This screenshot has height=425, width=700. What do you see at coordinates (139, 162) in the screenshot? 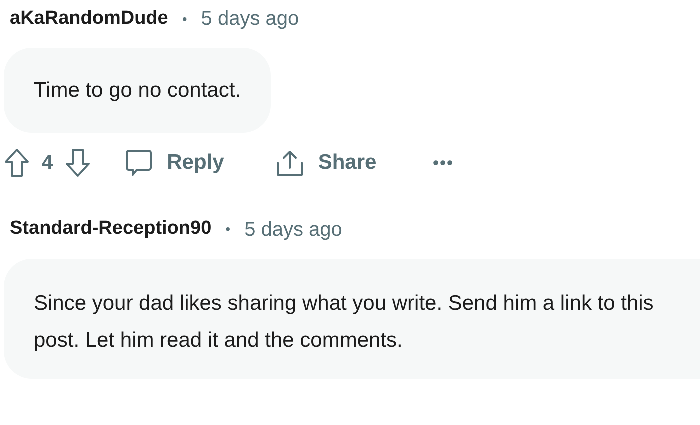
I see `speech-bubble-icon` at bounding box center [139, 162].